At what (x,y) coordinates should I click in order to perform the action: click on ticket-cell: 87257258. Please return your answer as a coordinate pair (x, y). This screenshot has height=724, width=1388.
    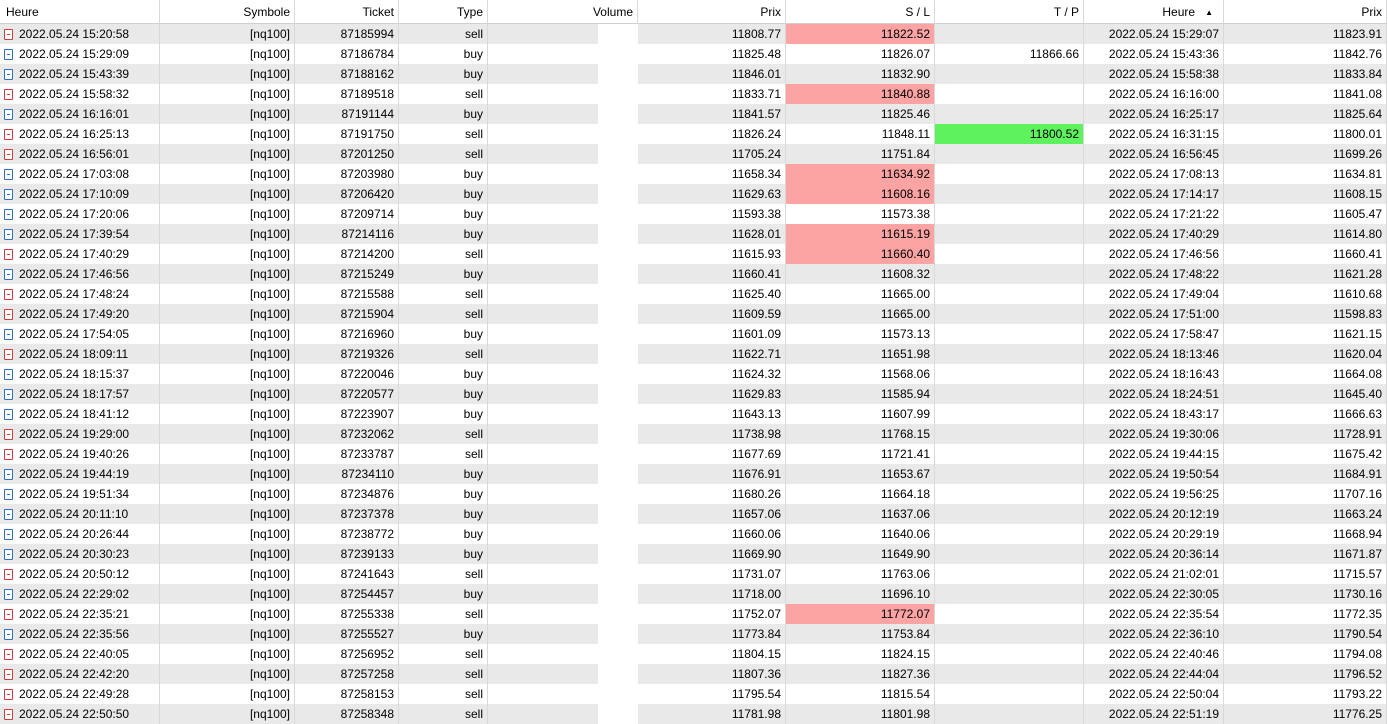
    Looking at the image, I should click on (347, 674).